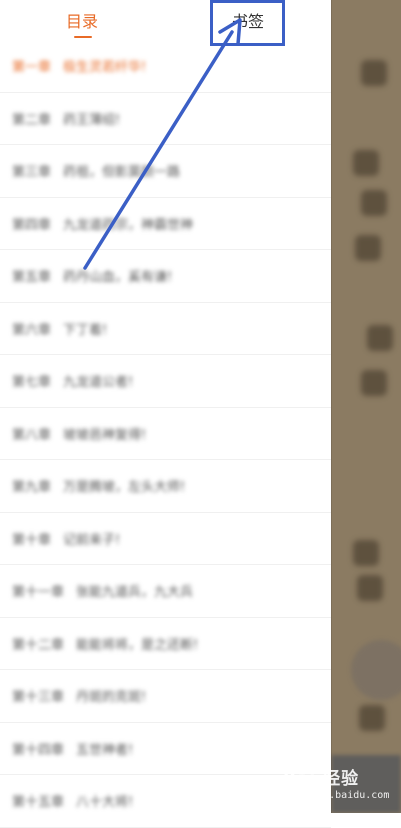 The height and width of the screenshot is (828, 401). I want to click on chapter-title: 九龙道药宗，神霸世神, so click(128, 225).